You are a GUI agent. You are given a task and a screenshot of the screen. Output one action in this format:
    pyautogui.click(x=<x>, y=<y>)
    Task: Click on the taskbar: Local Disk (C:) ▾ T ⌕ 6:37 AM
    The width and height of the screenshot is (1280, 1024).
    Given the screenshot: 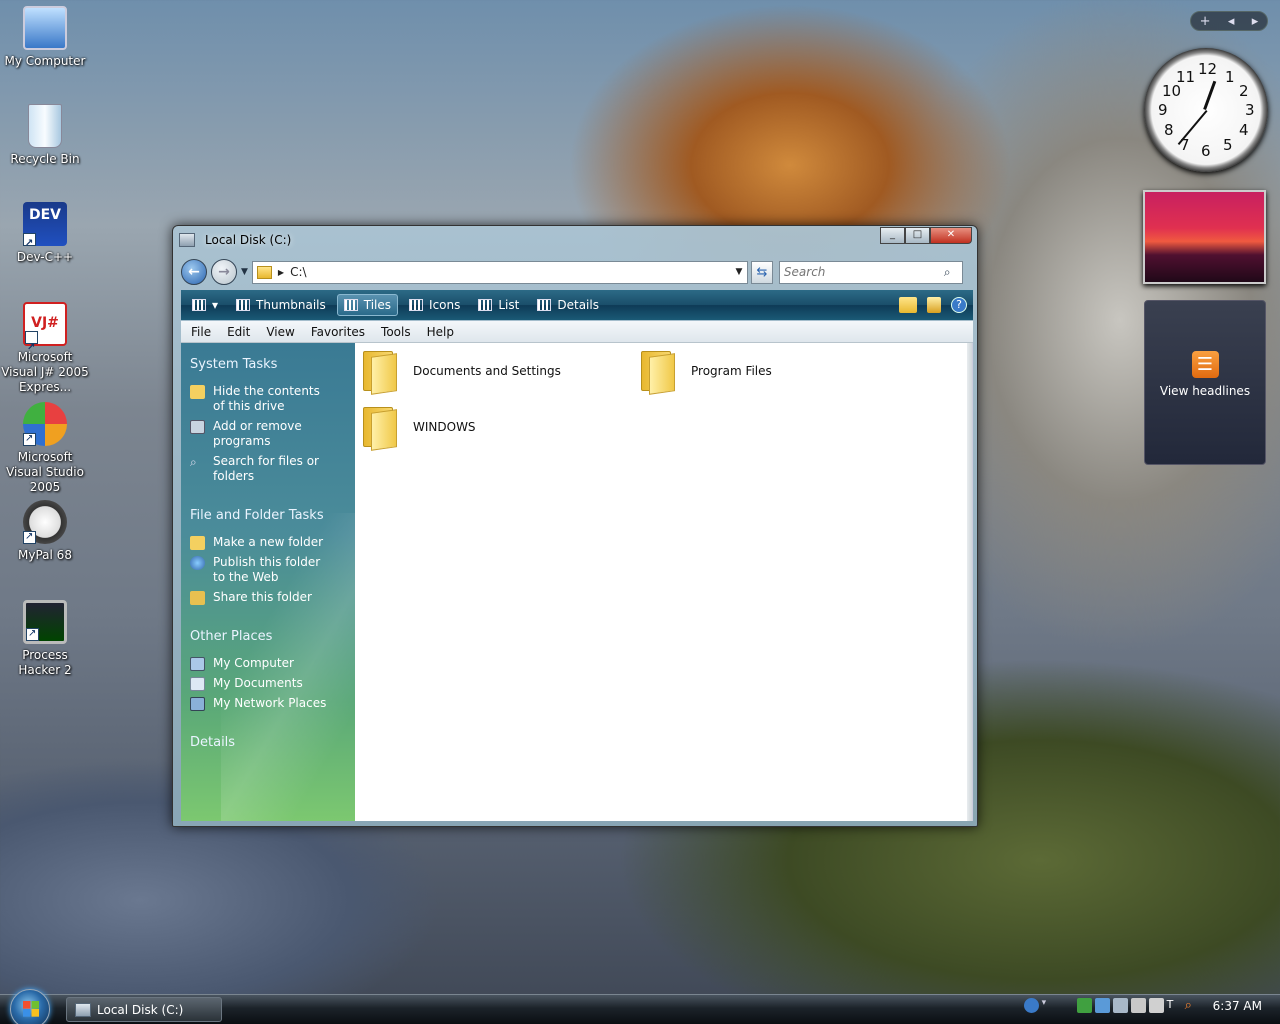 What is the action you would take?
    pyautogui.click(x=640, y=1006)
    